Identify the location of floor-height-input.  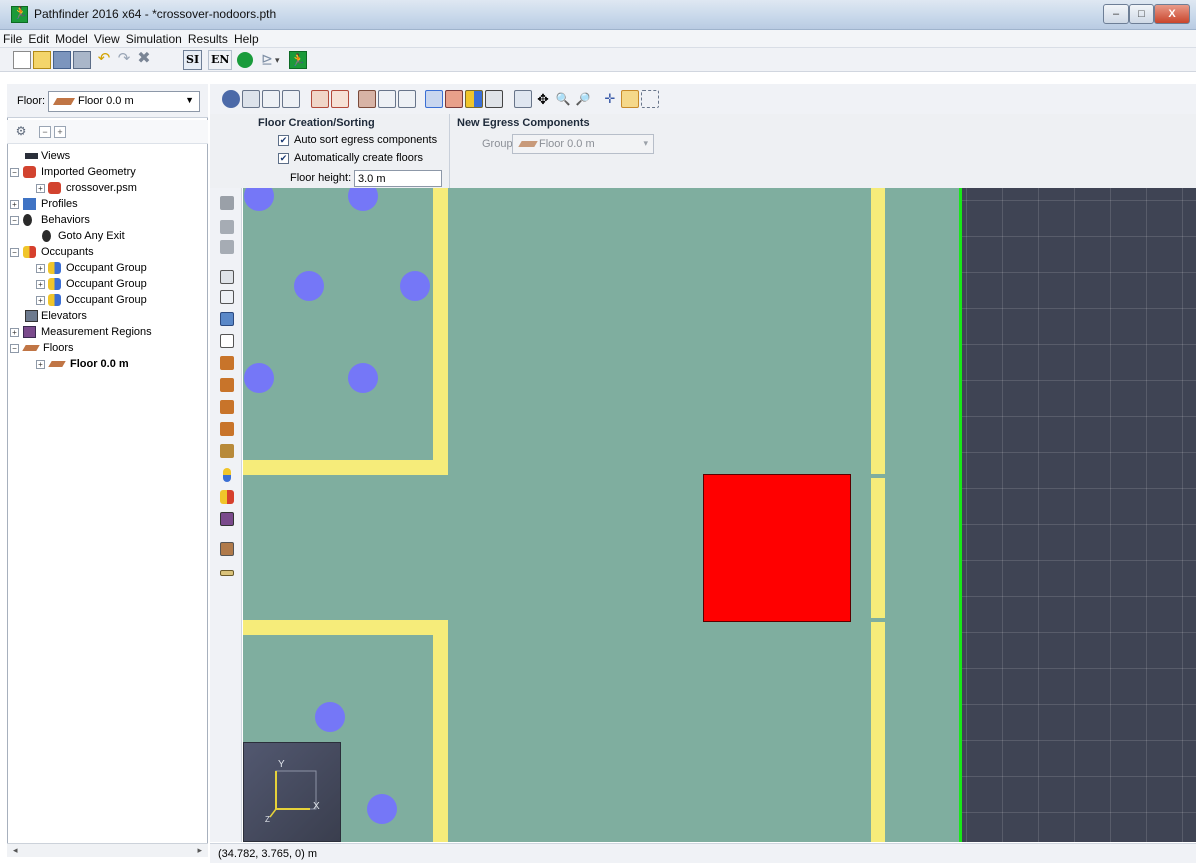
(398, 178).